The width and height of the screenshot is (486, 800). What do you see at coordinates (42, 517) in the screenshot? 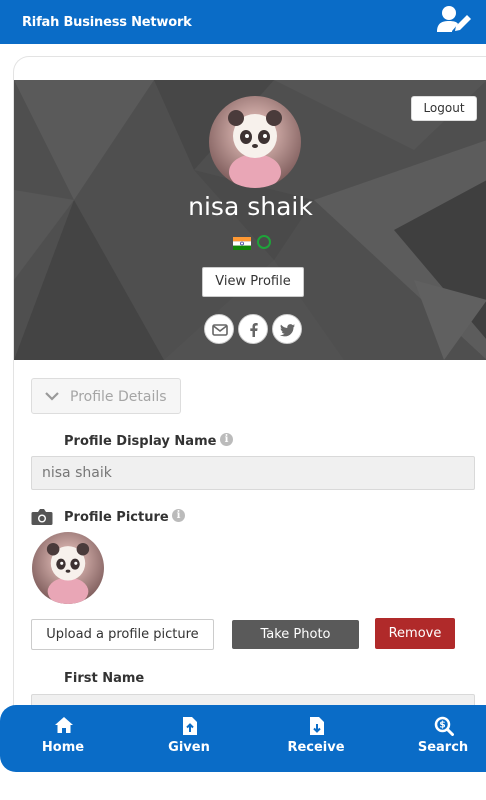
I see `camera-icon` at bounding box center [42, 517].